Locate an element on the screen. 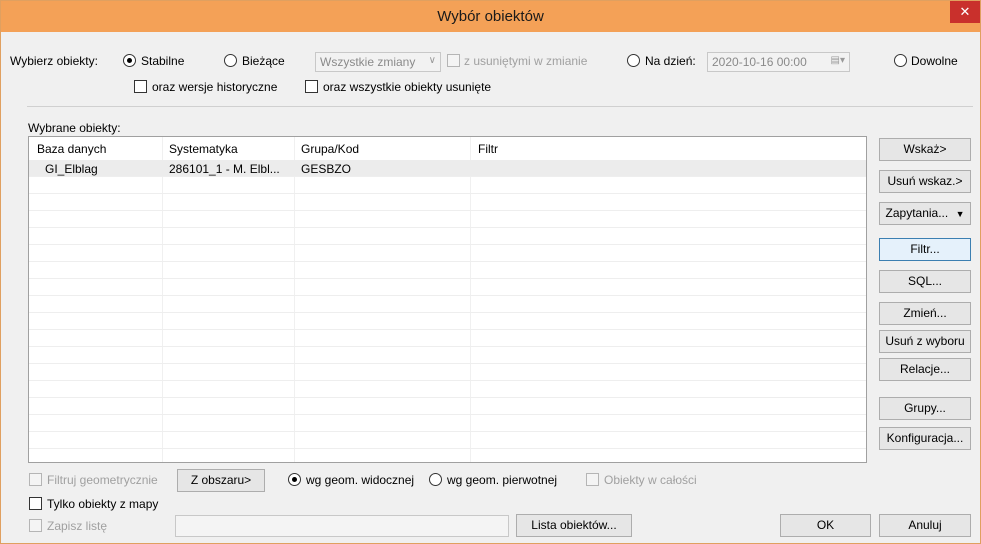 The height and width of the screenshot is (544, 981). queries-button: Zapytania... ▼ is located at coordinates (925, 213).